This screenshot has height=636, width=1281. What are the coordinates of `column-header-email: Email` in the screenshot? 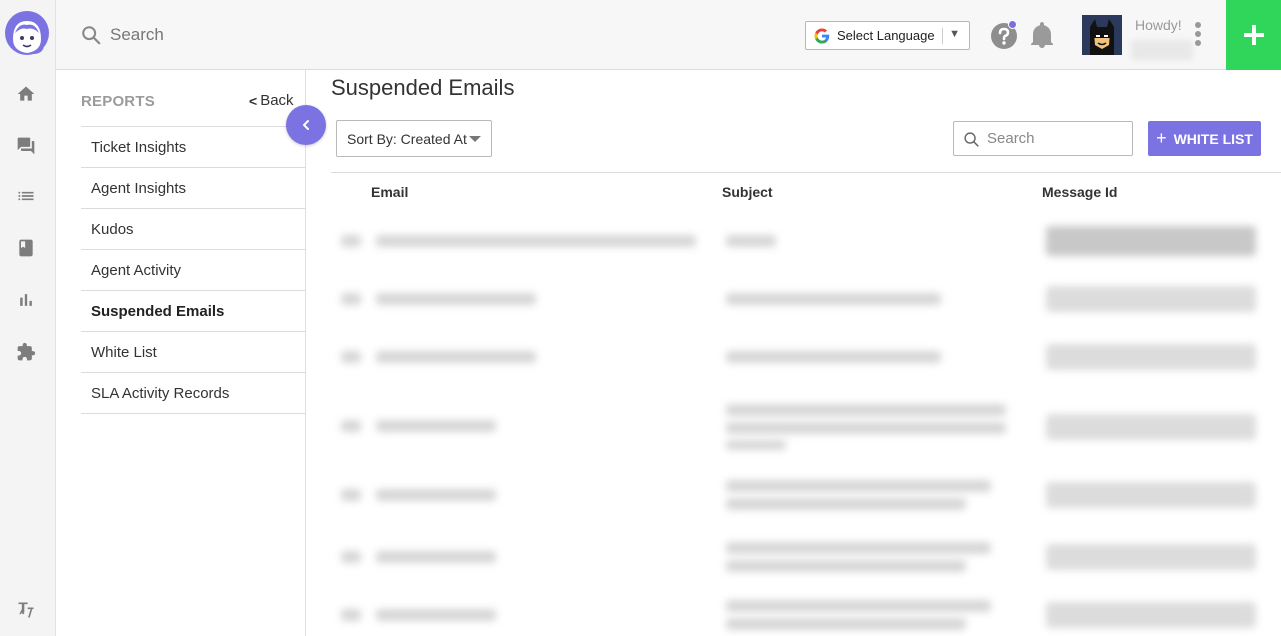 It's located at (390, 192).